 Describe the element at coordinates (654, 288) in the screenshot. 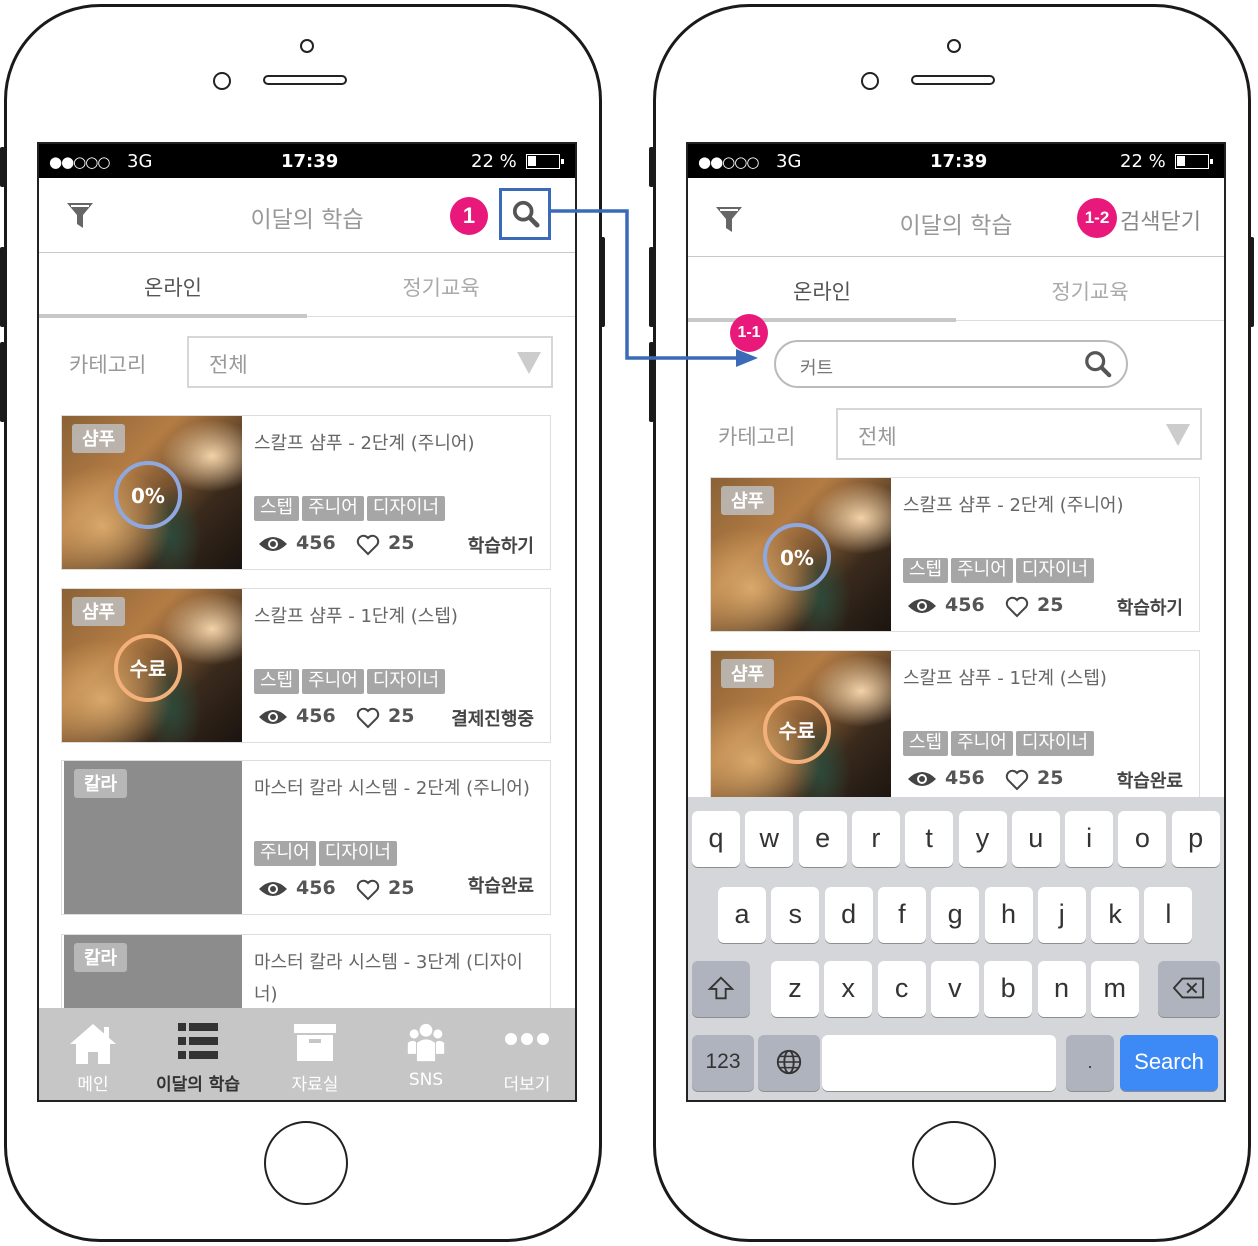

I see `annotation-connector-arrow` at that location.